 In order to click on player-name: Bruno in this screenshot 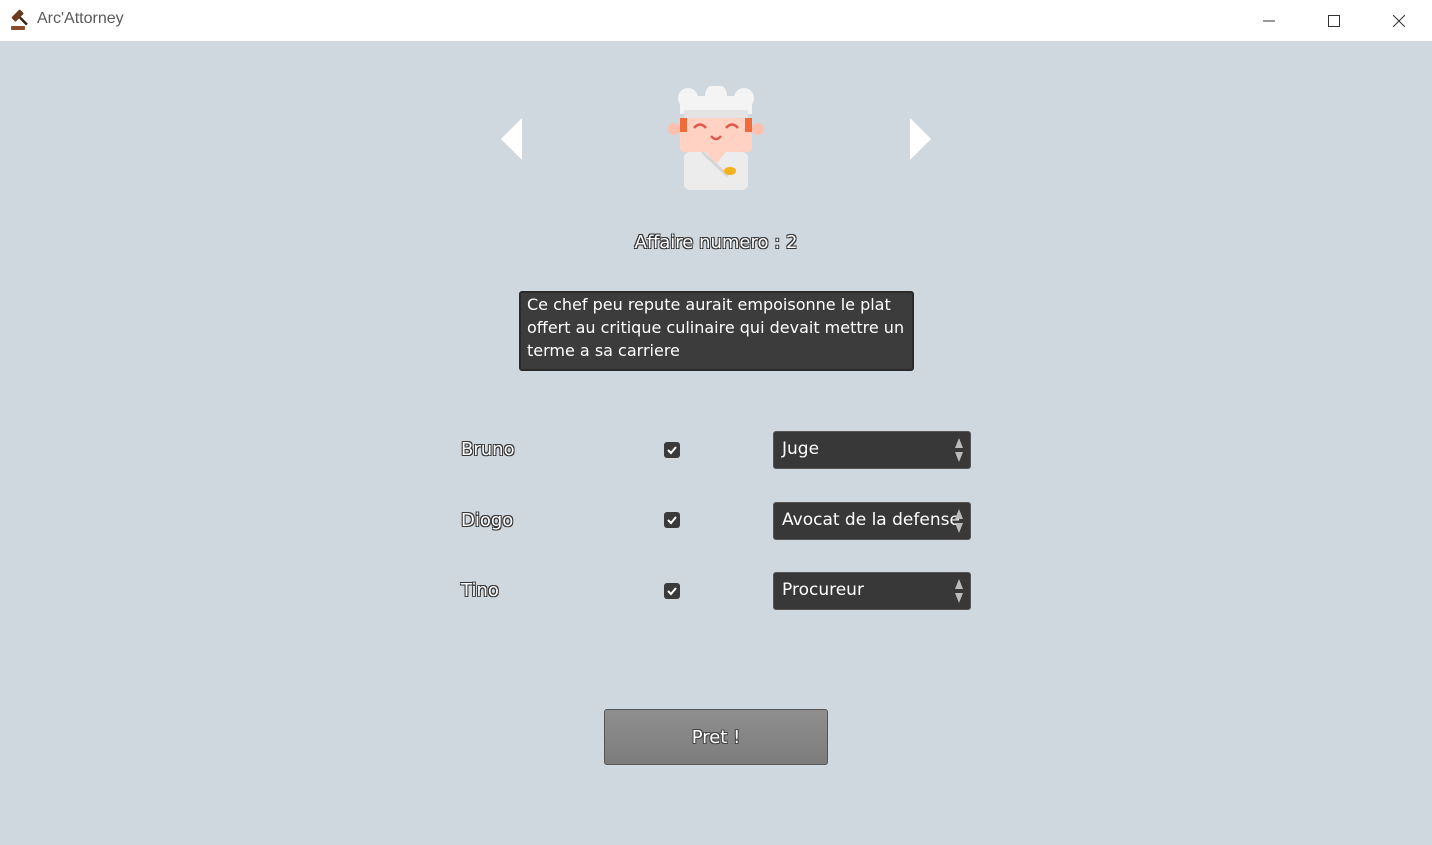, I will do `click(488, 449)`.